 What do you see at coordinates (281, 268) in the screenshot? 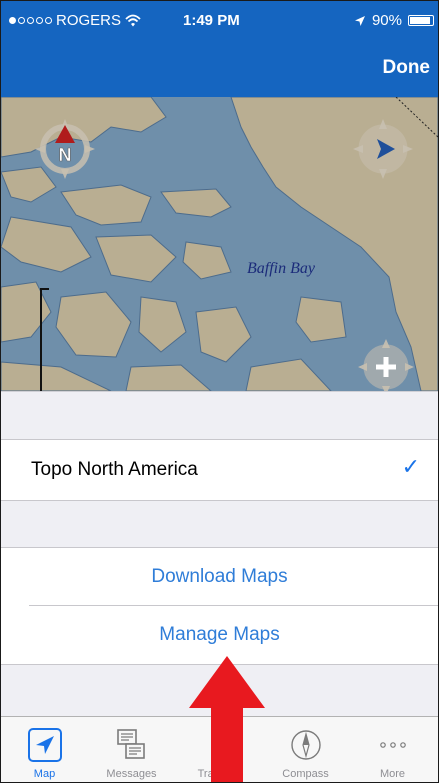
I see `map-place-label: Baffin Bay` at bounding box center [281, 268].